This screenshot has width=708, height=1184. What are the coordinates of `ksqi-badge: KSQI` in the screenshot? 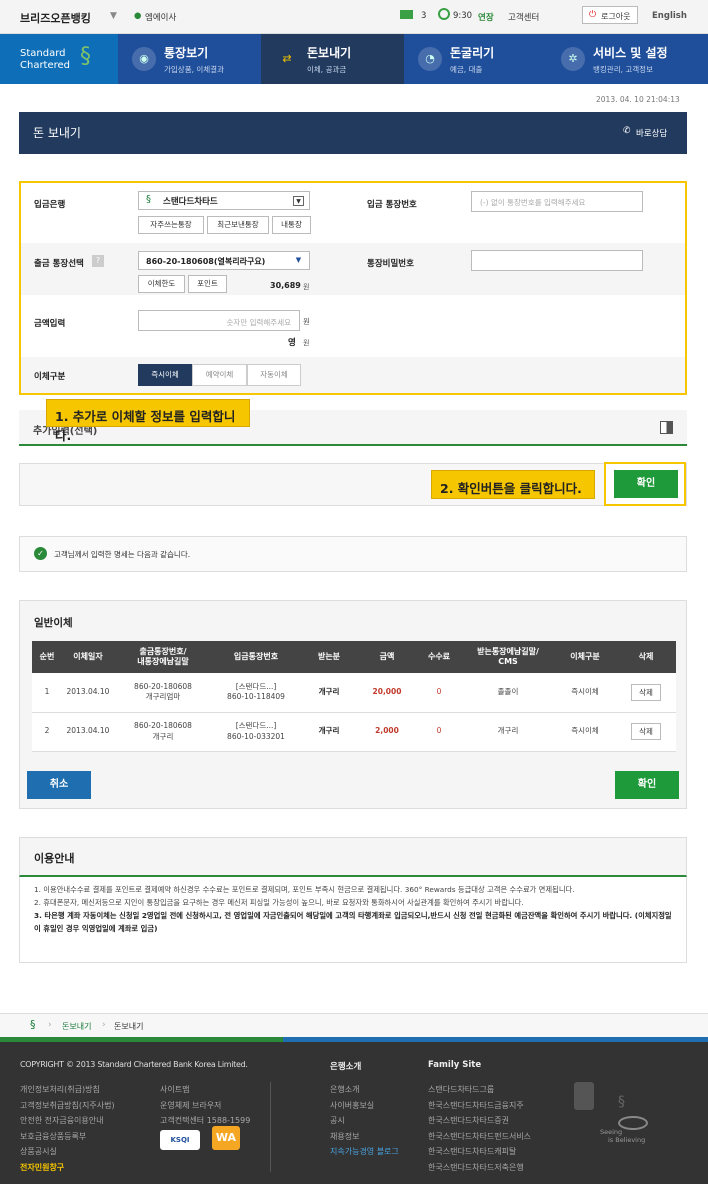 It's located at (180, 1140).